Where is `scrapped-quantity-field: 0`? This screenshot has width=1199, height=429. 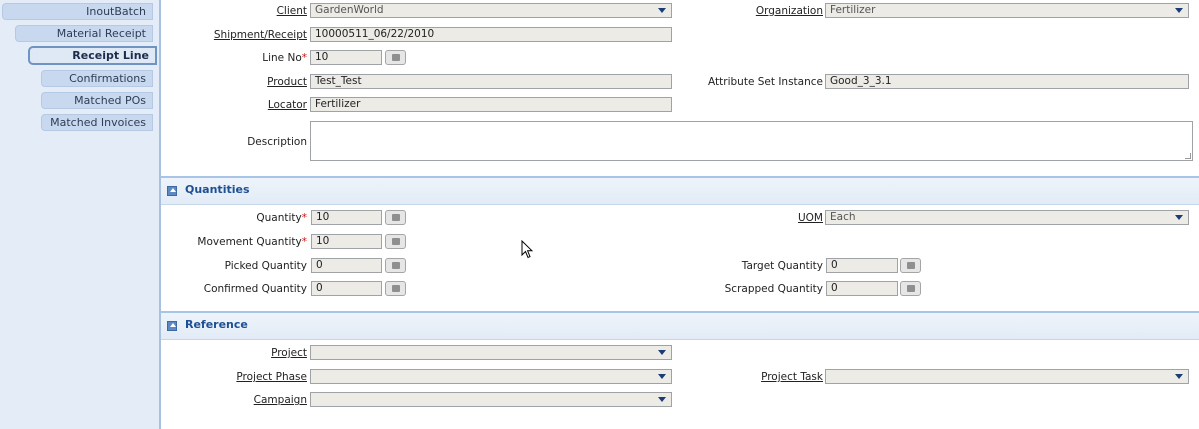 scrapped-quantity-field: 0 is located at coordinates (862, 288).